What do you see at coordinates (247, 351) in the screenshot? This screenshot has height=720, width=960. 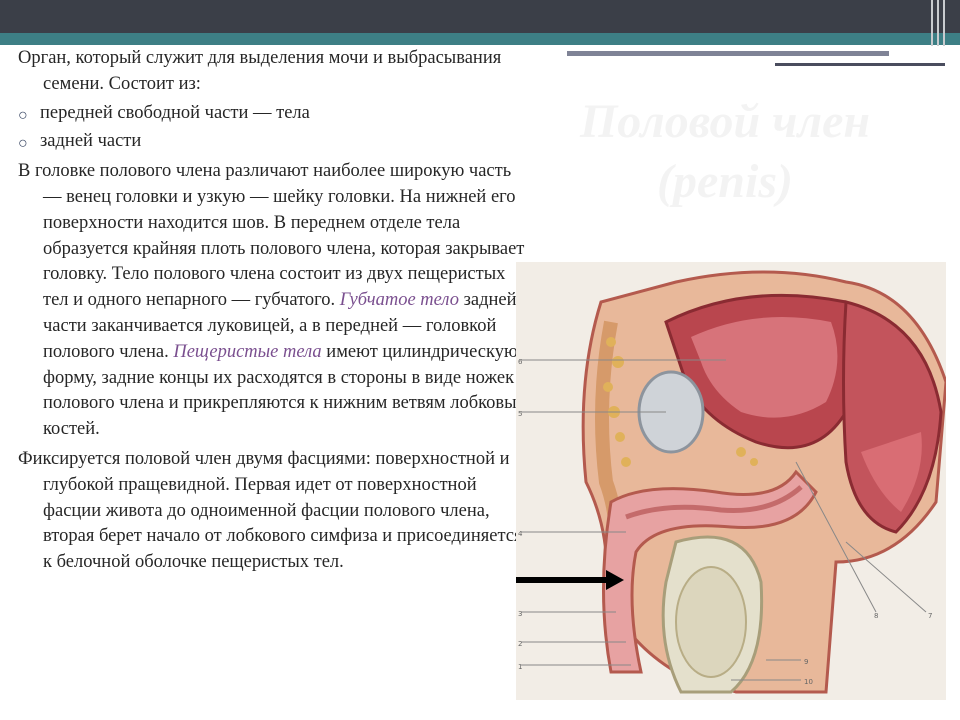 I see `term-highlight: Пещеристые тела` at bounding box center [247, 351].